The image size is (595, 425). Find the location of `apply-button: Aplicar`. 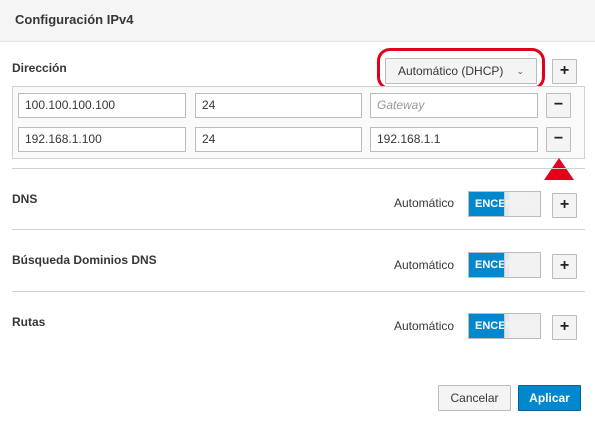

apply-button: Aplicar is located at coordinates (549, 398).